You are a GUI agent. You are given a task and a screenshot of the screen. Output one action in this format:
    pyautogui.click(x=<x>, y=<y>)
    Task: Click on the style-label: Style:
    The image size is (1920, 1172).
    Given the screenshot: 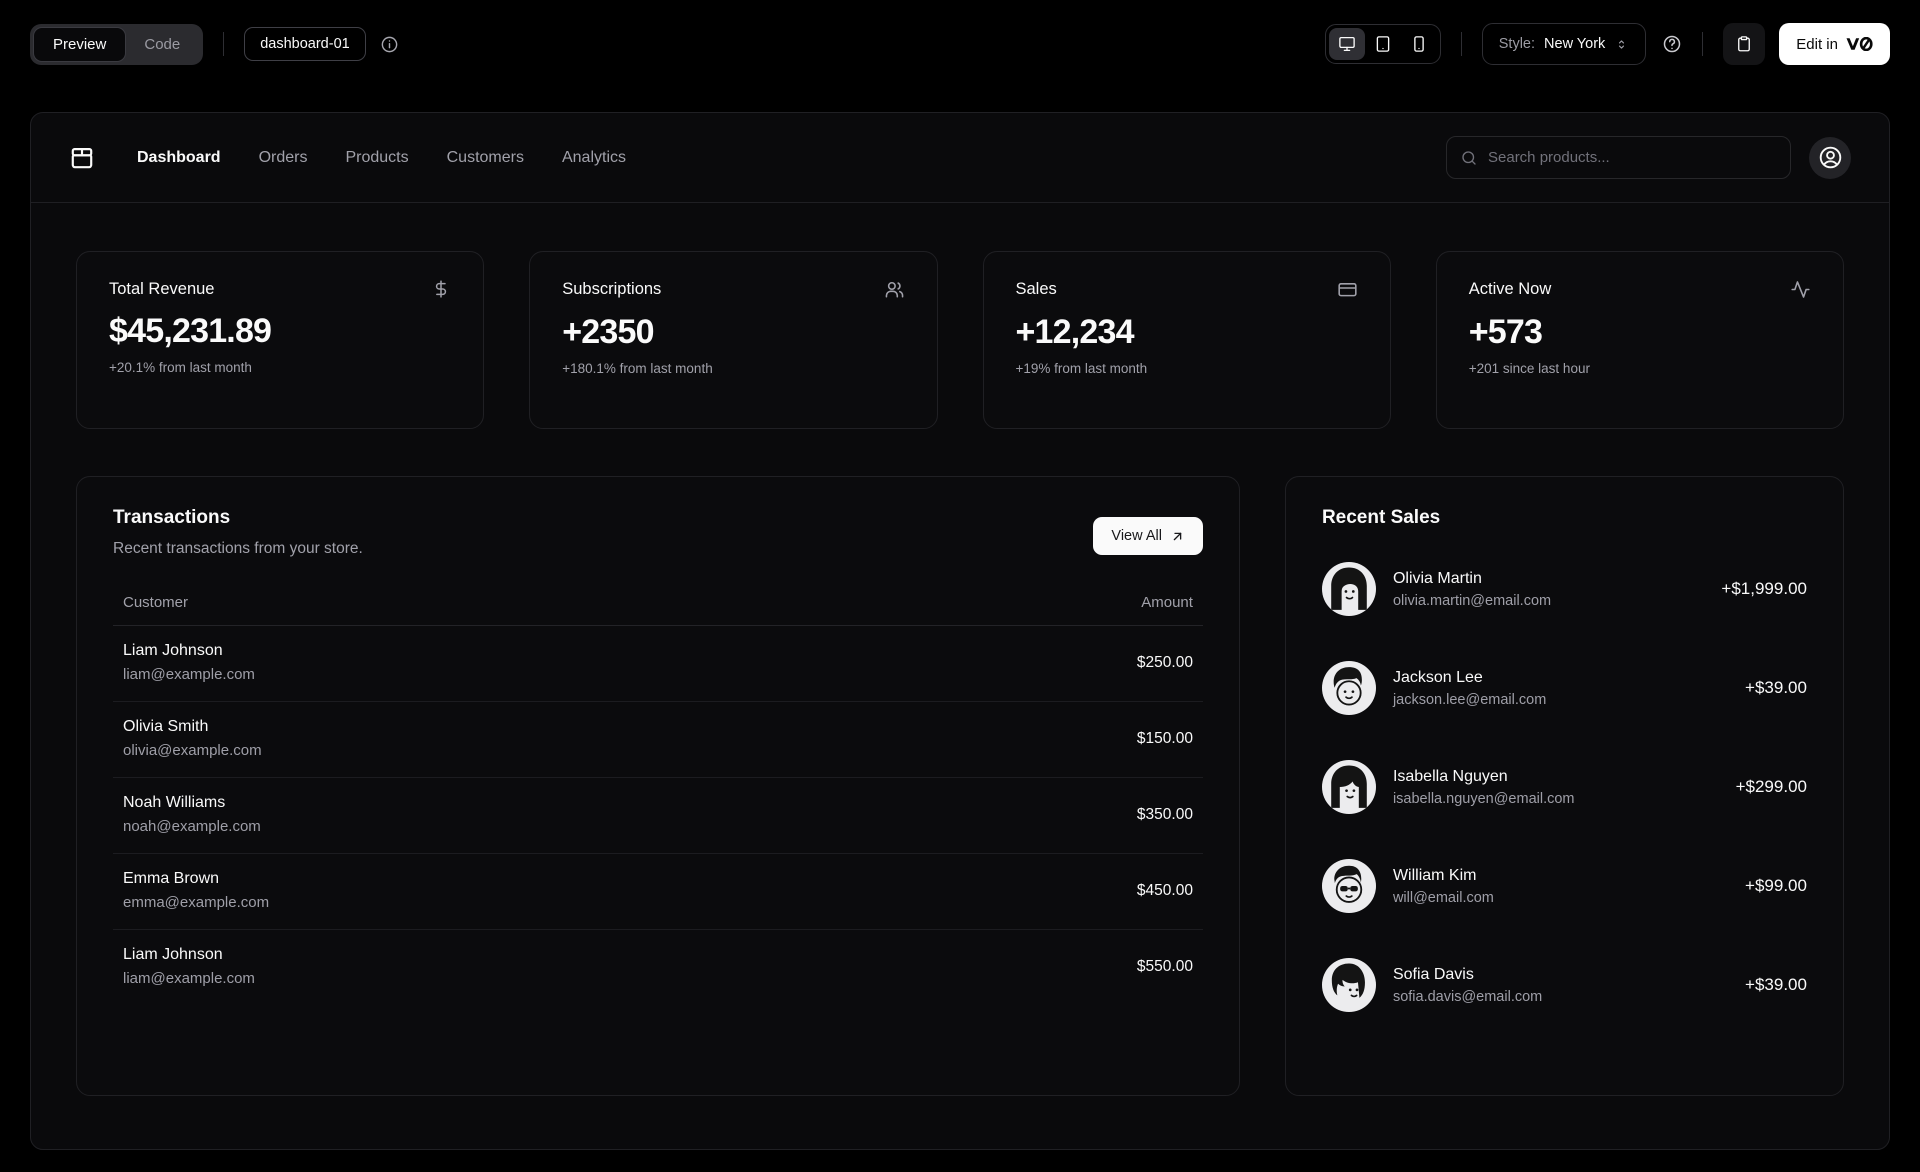 What is the action you would take?
    pyautogui.click(x=1517, y=44)
    